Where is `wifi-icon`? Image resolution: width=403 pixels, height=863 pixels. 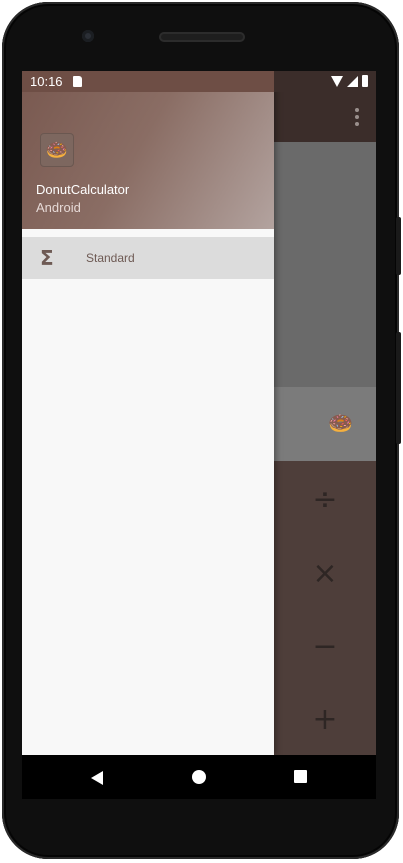
wifi-icon is located at coordinates (337, 81).